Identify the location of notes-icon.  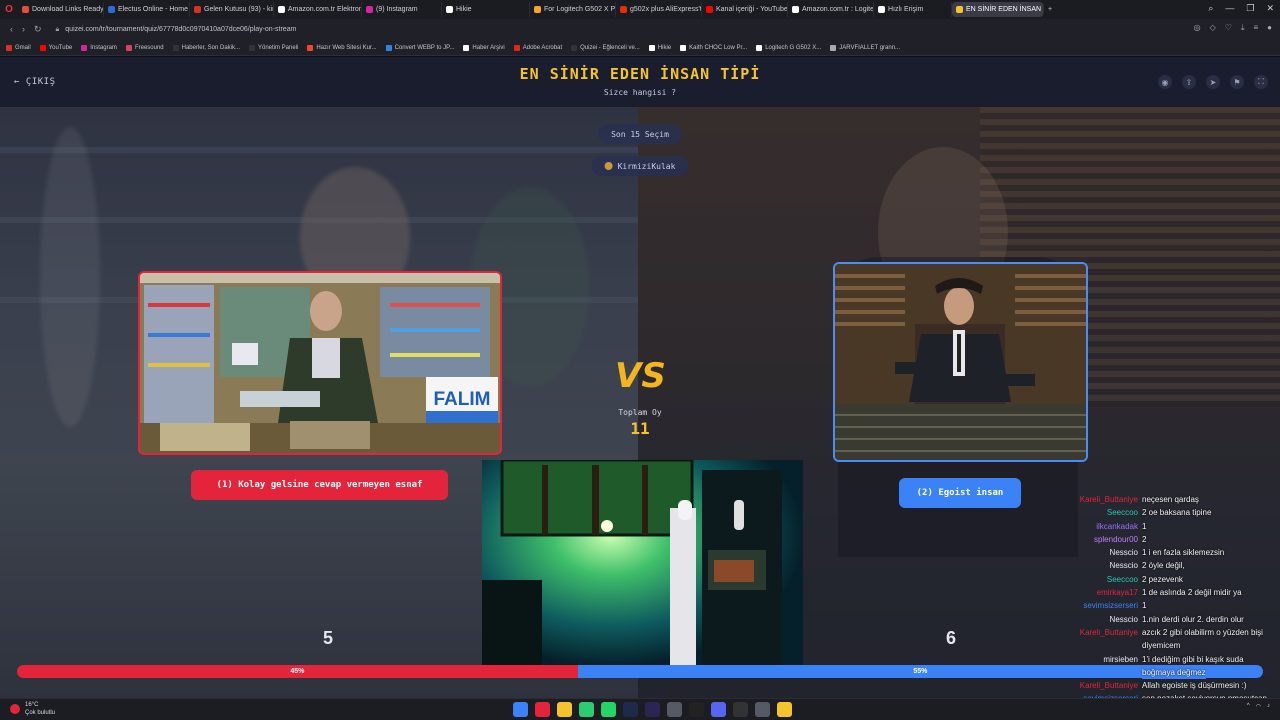
(784, 709).